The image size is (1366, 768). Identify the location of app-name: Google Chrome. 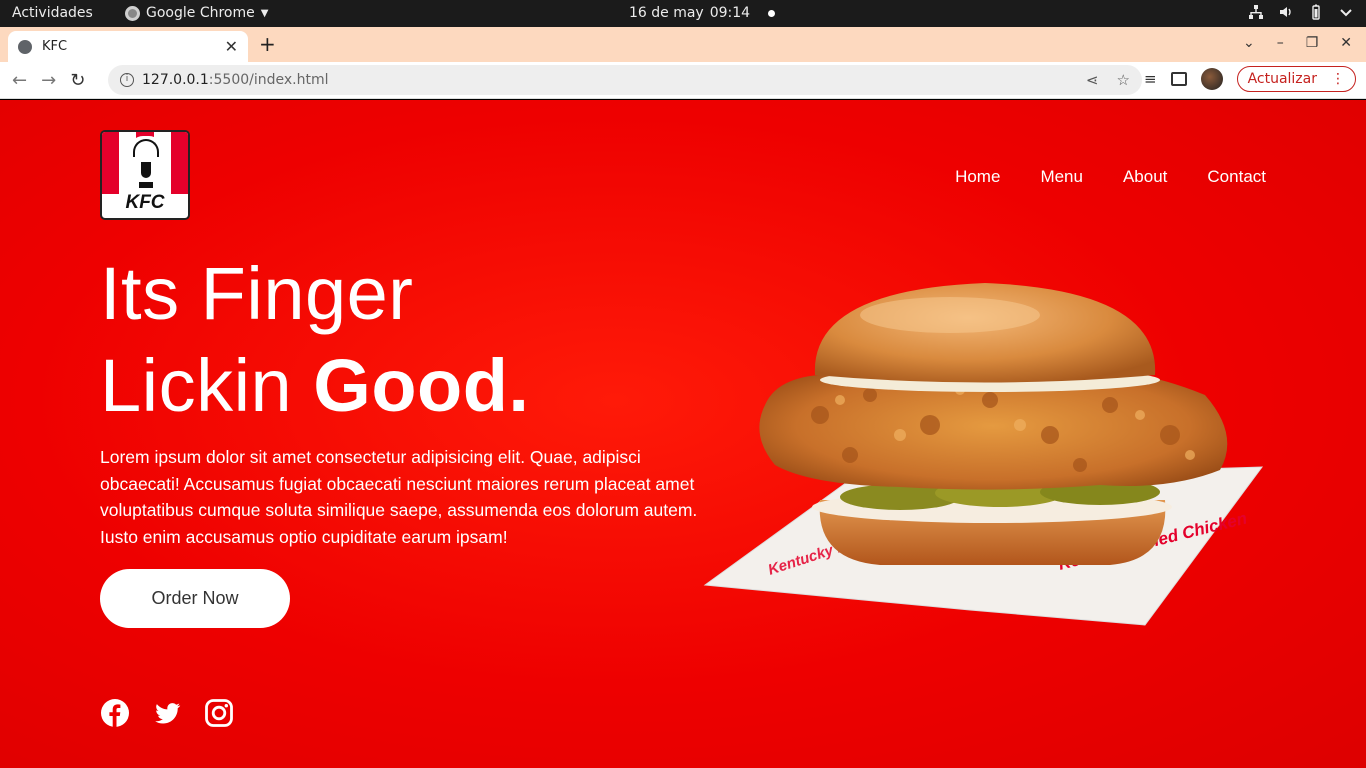
(200, 13).